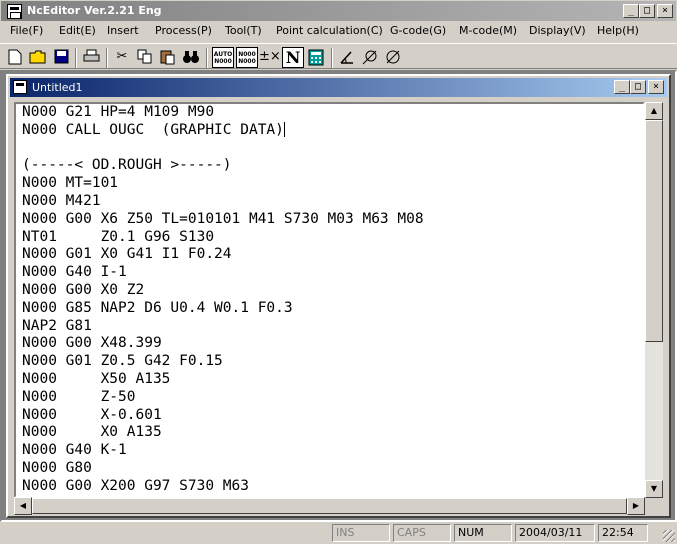  What do you see at coordinates (38, 57) in the screenshot?
I see `open-folder-icon` at bounding box center [38, 57].